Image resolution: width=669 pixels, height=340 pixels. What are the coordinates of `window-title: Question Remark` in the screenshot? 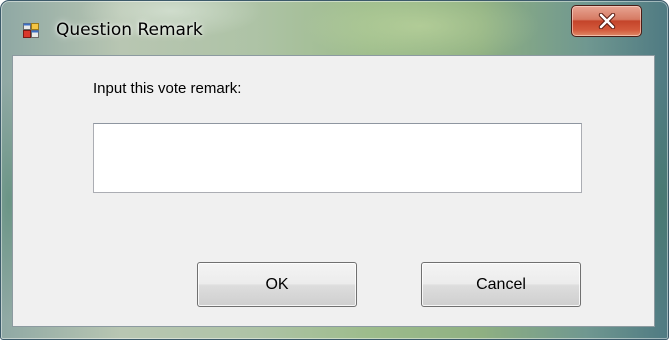 It's located at (129, 30).